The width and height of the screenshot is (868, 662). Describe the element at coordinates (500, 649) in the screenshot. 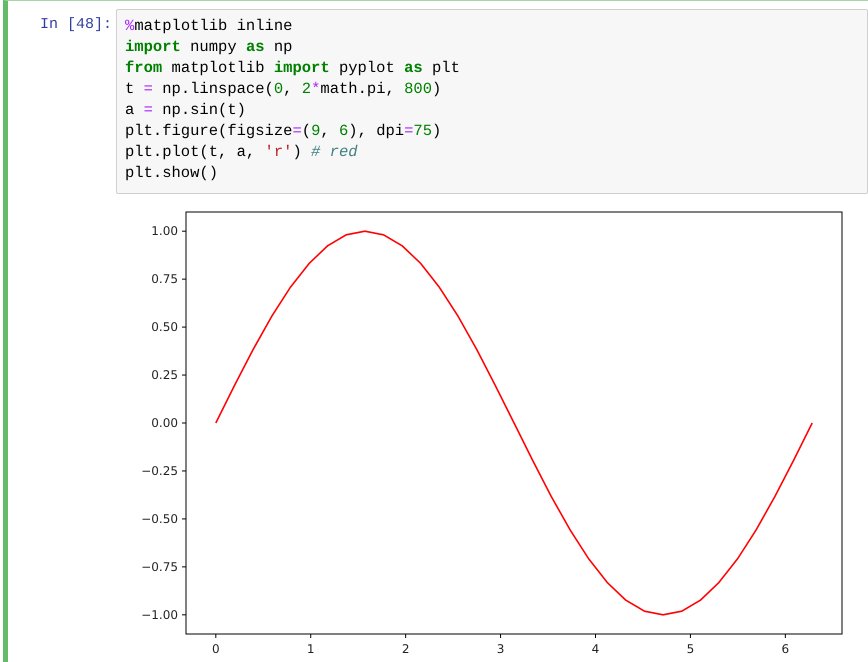

I see `tick-label: 3` at that location.